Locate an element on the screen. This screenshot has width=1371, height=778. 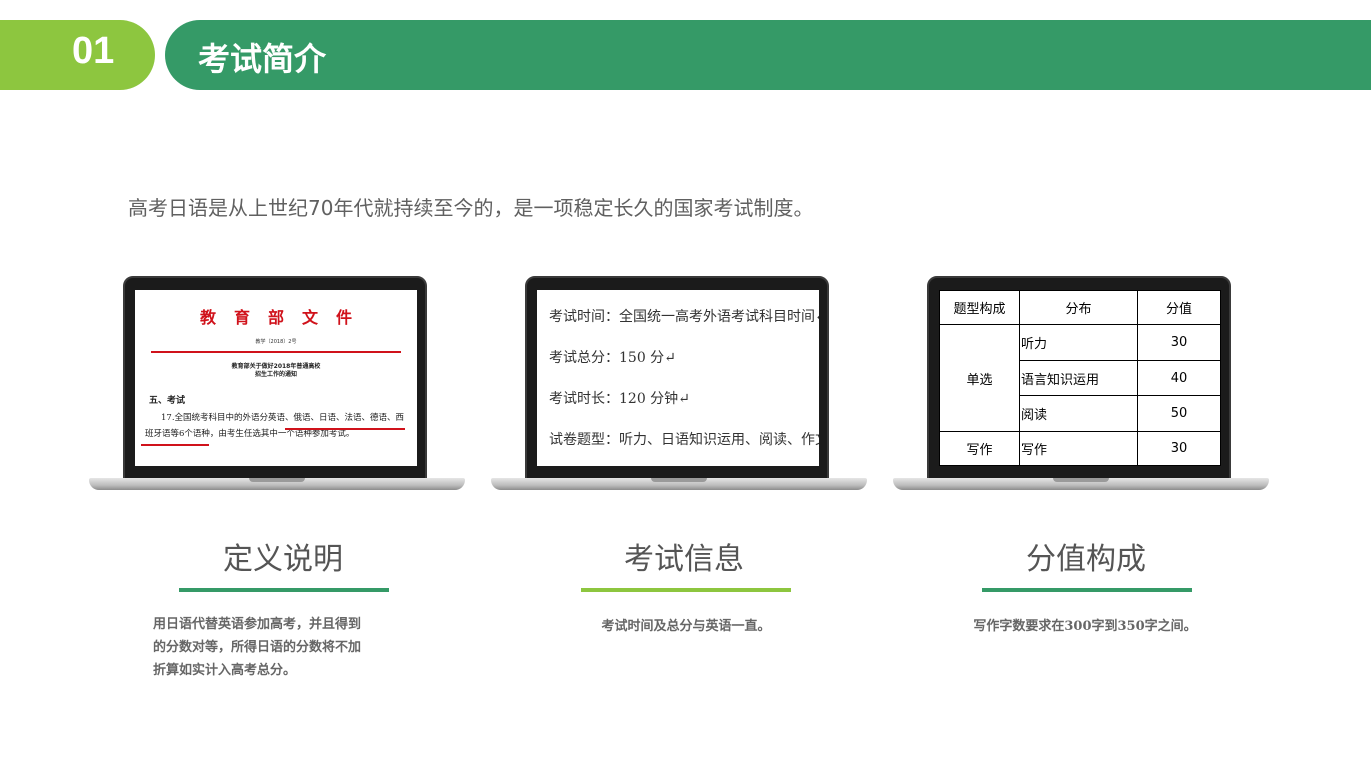
table-cell: 听力 is located at coordinates (1078, 342).